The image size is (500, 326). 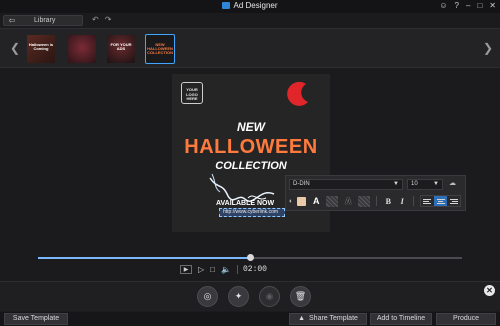 I want to click on time-readout: 02:00, so click(x=251, y=269).